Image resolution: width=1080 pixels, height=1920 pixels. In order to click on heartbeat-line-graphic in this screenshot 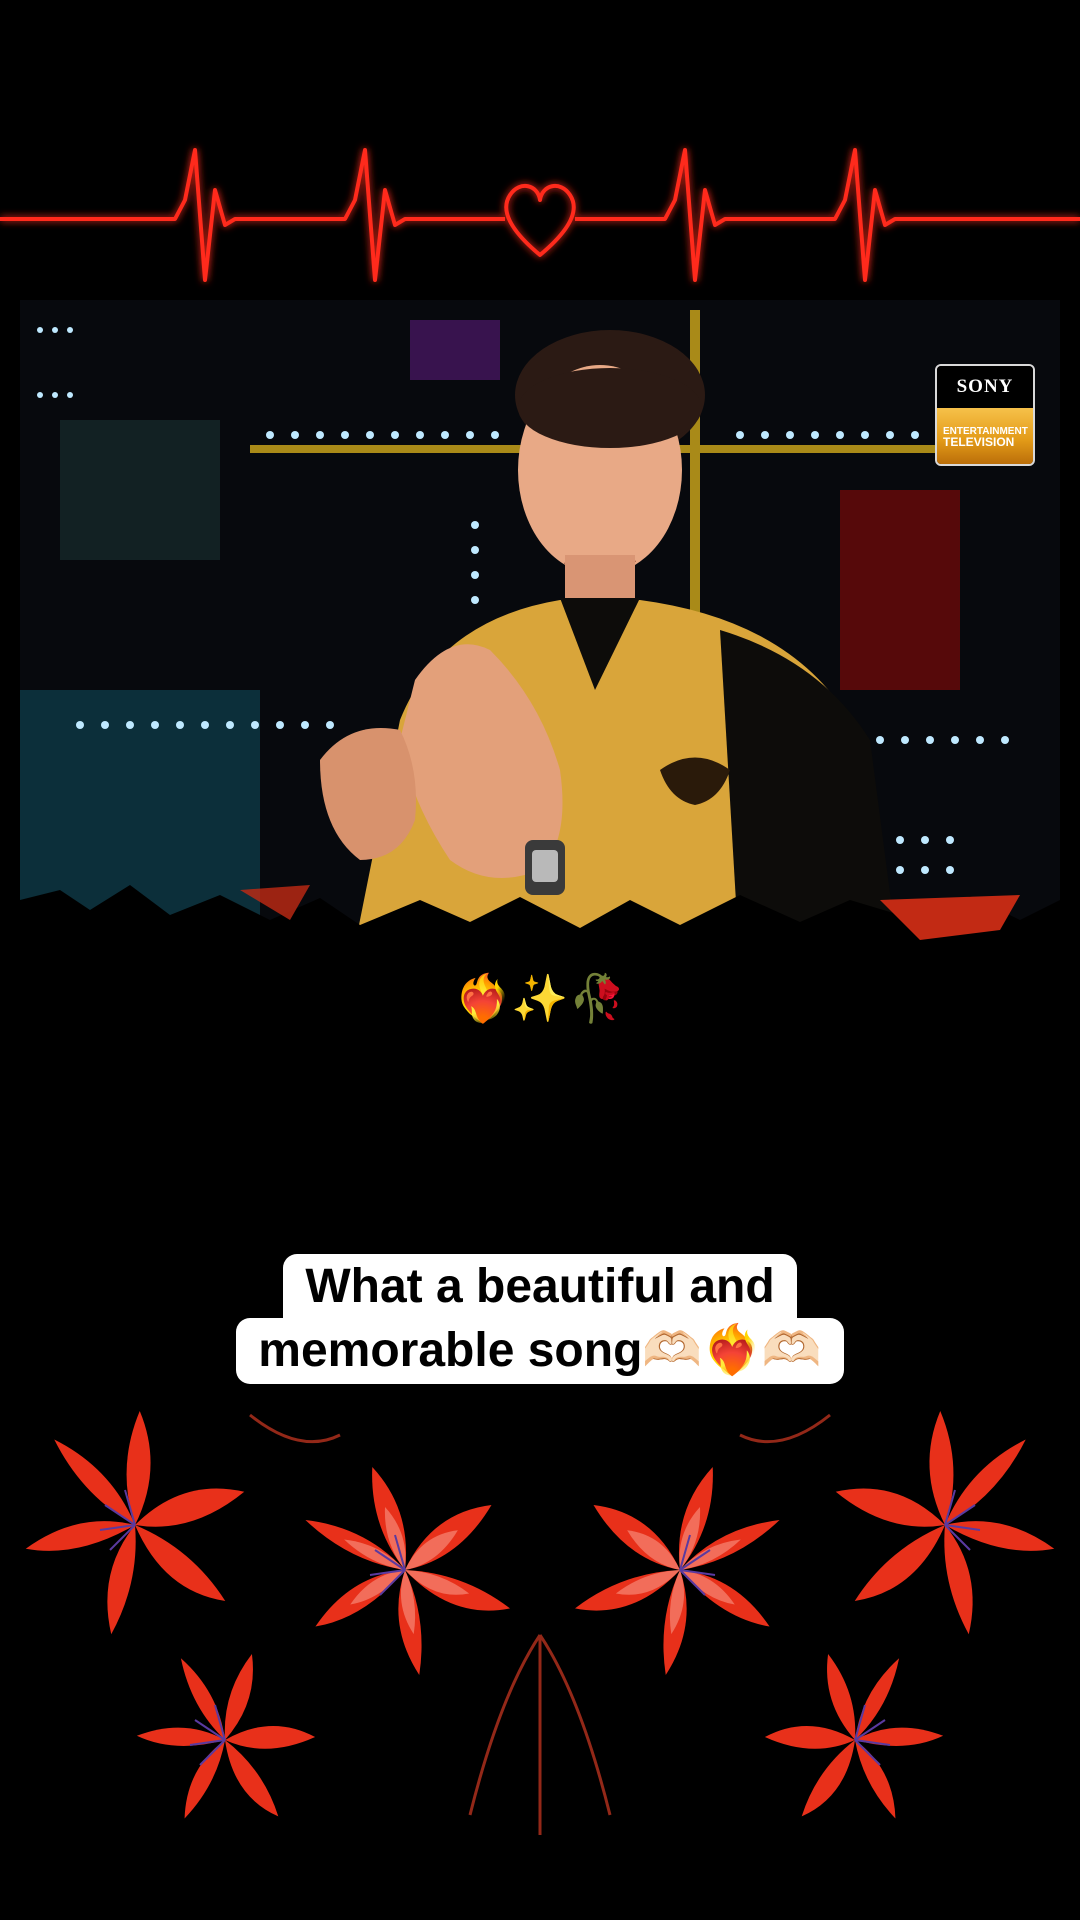, I will do `click(540, 215)`.